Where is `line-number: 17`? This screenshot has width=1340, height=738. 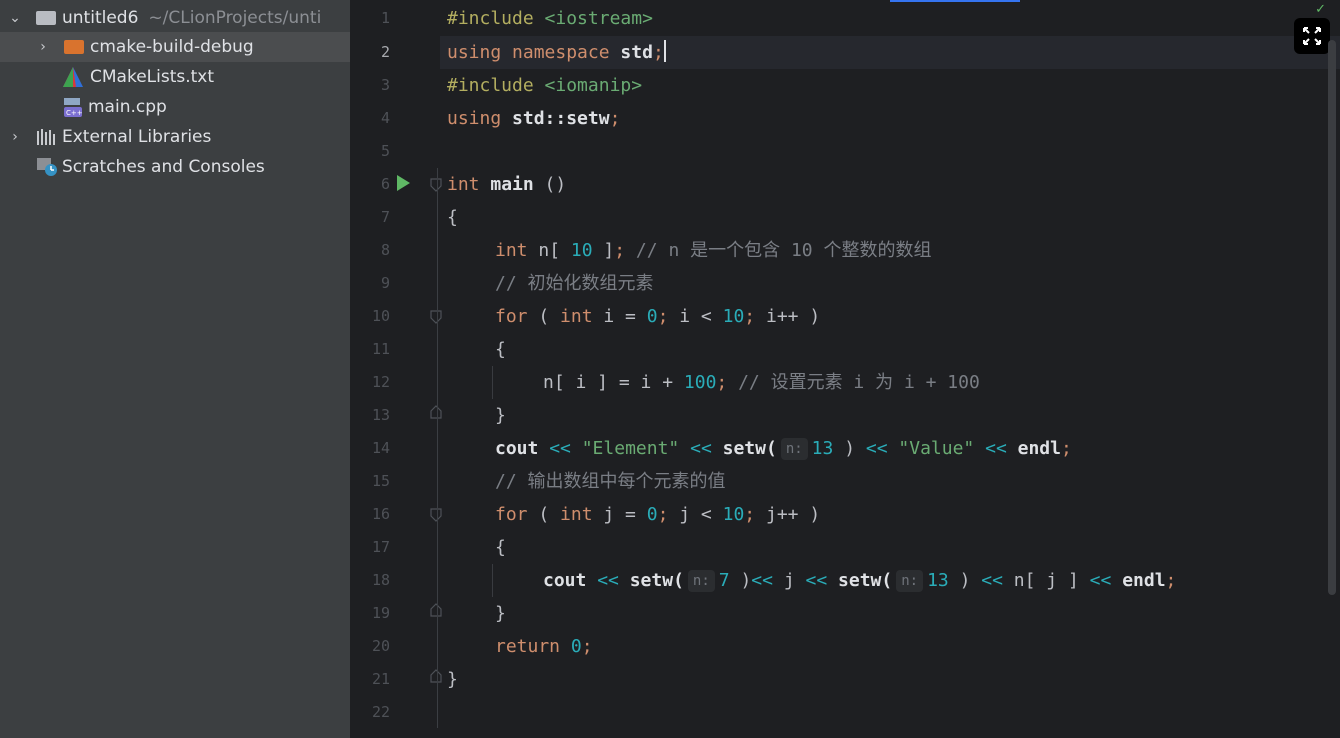
line-number: 17 is located at coordinates (380, 547).